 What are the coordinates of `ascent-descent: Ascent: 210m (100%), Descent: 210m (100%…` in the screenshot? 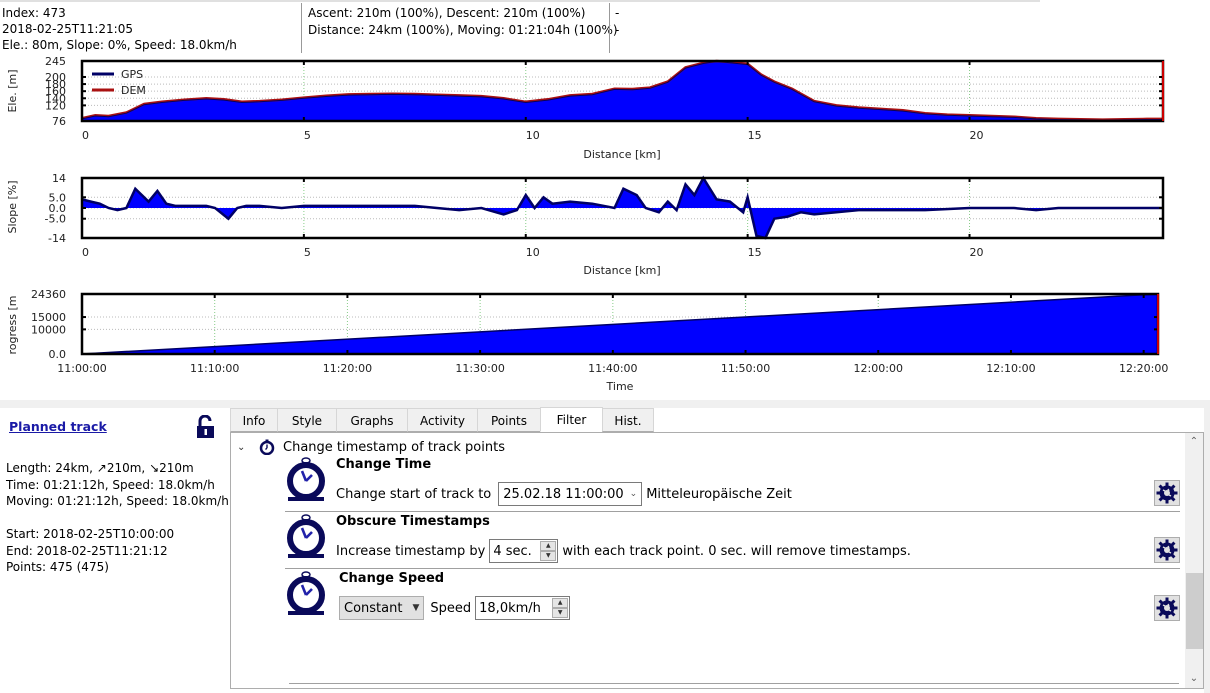 It's located at (447, 13).